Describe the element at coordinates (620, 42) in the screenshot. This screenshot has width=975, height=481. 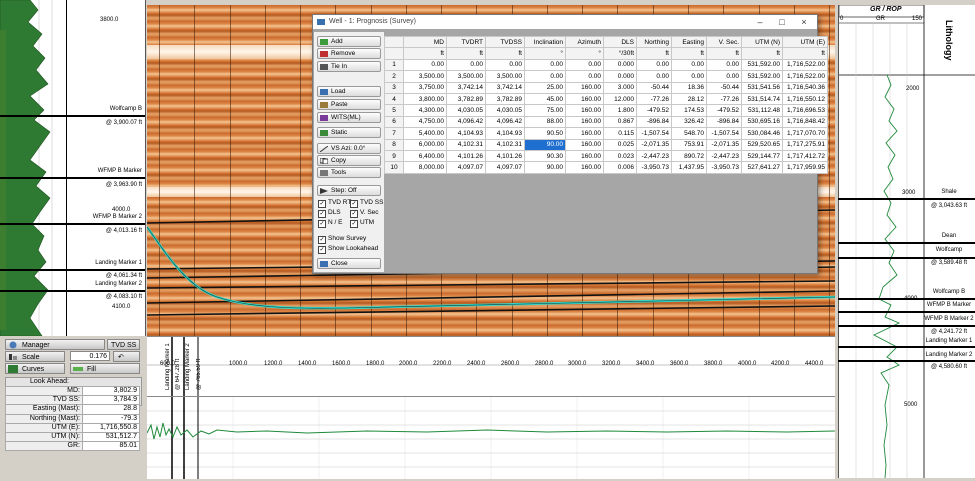
I see `column-header: DLS` at that location.